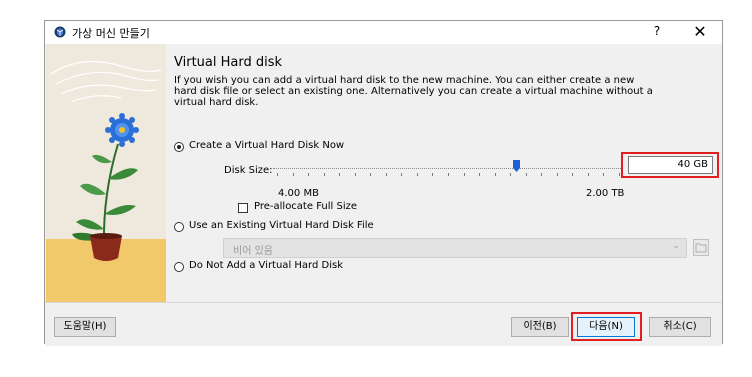 Image resolution: width=752 pixels, height=377 pixels. What do you see at coordinates (266, 145) in the screenshot?
I see `create-new-label: Create a Virtual Hard Disk Now` at bounding box center [266, 145].